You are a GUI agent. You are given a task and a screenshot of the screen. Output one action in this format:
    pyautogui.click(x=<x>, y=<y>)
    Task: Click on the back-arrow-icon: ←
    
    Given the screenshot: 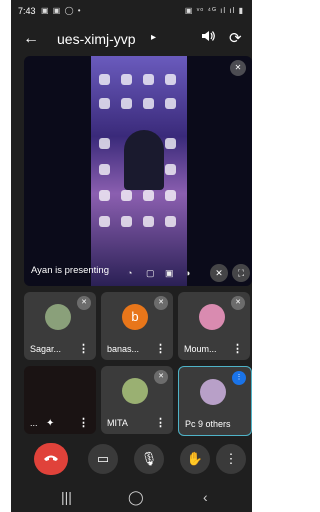 What is the action you would take?
    pyautogui.click(x=31, y=39)
    